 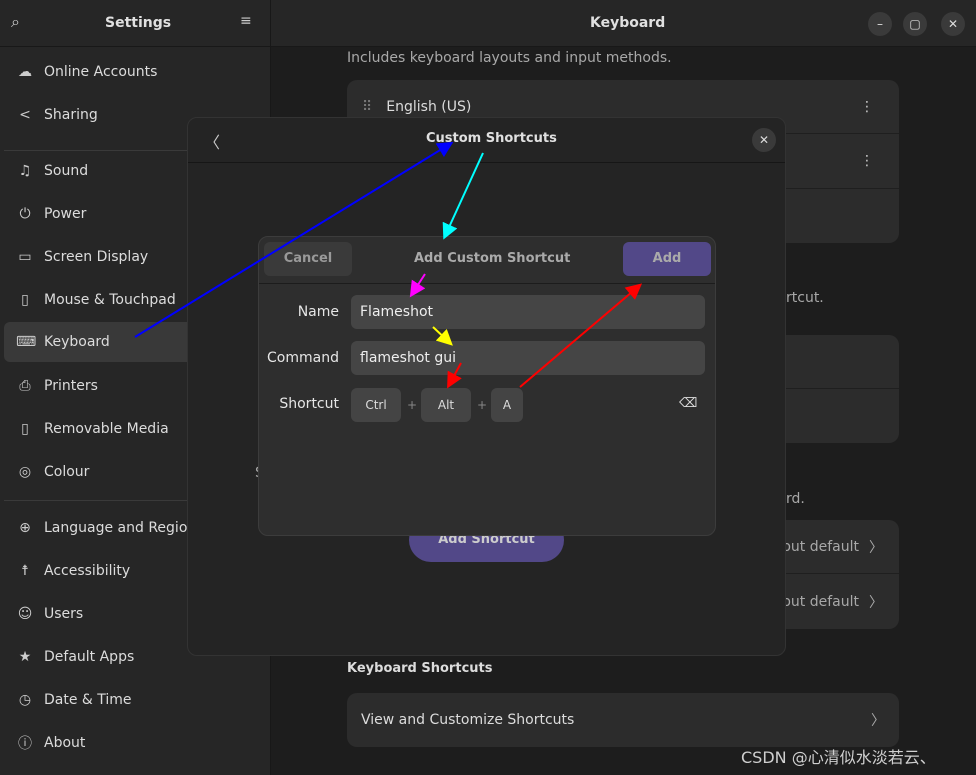 I want to click on arrow-cyan, so click(x=463, y=196).